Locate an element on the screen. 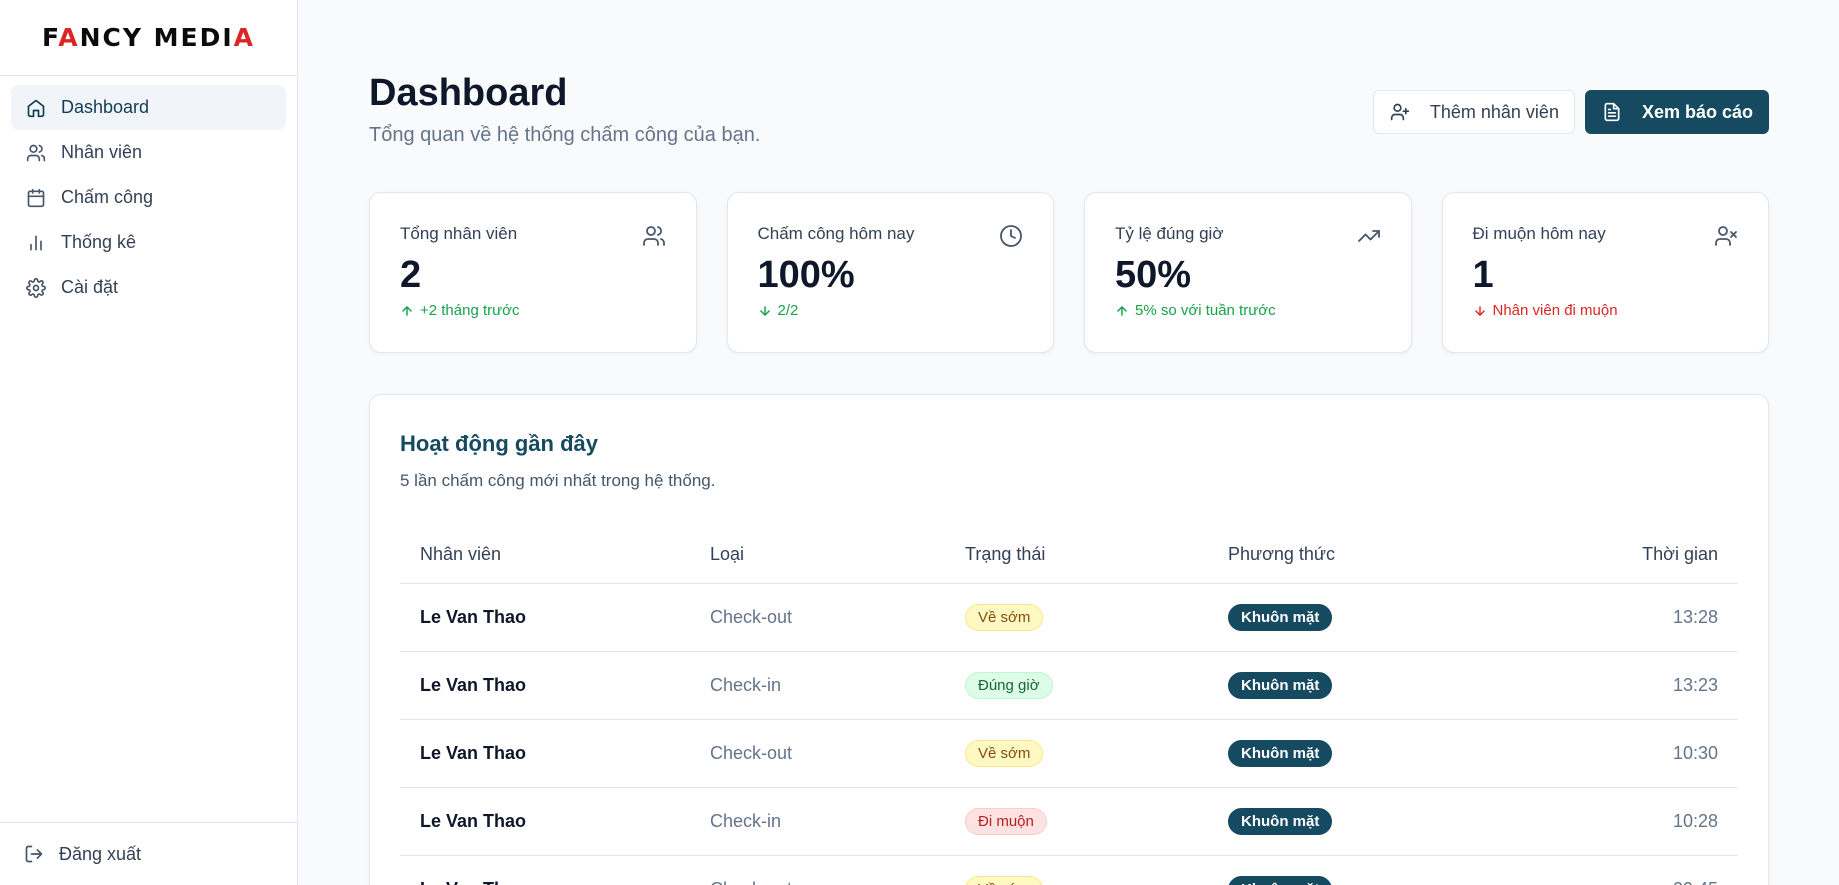 This screenshot has width=1839, height=885. logout-button: Đăng xuất is located at coordinates (148, 853).